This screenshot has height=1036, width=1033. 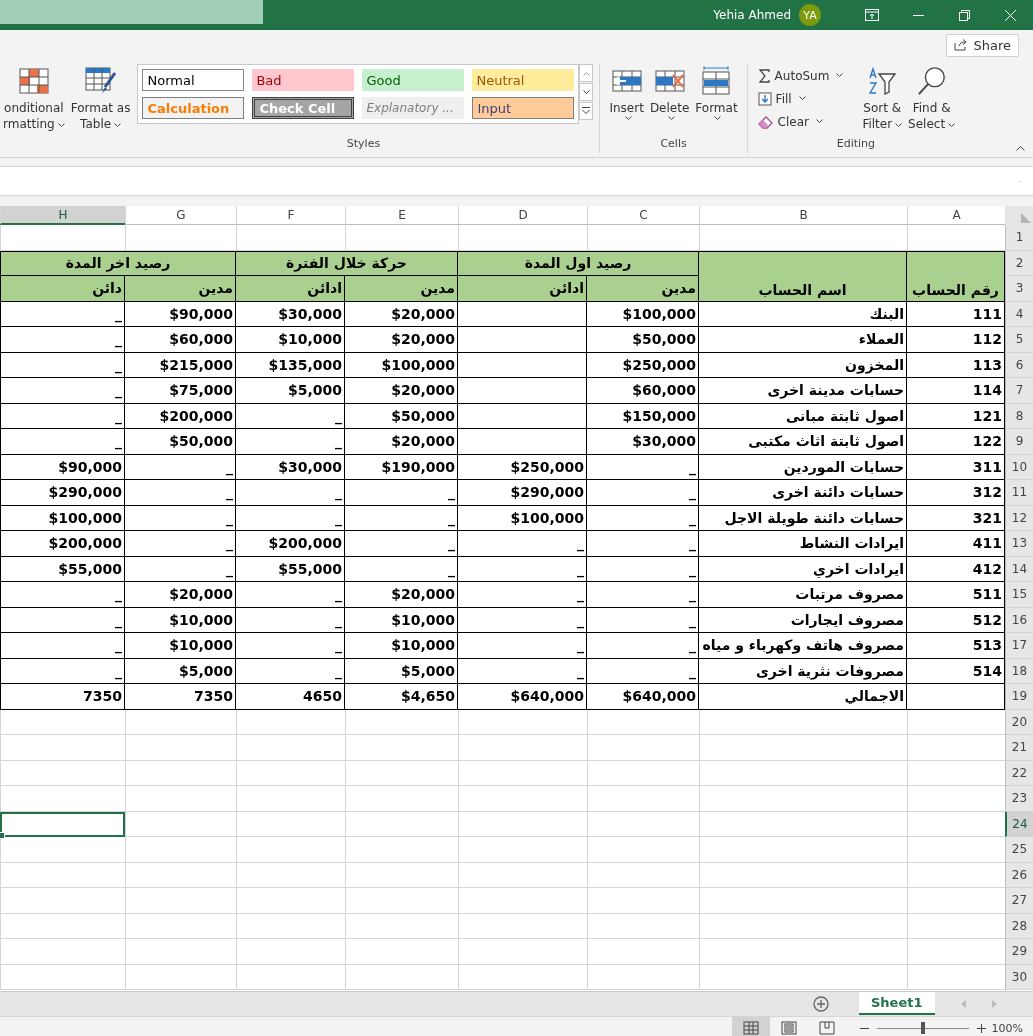 What do you see at coordinates (1019, 671) in the screenshot?
I see `row-header: 18` at bounding box center [1019, 671].